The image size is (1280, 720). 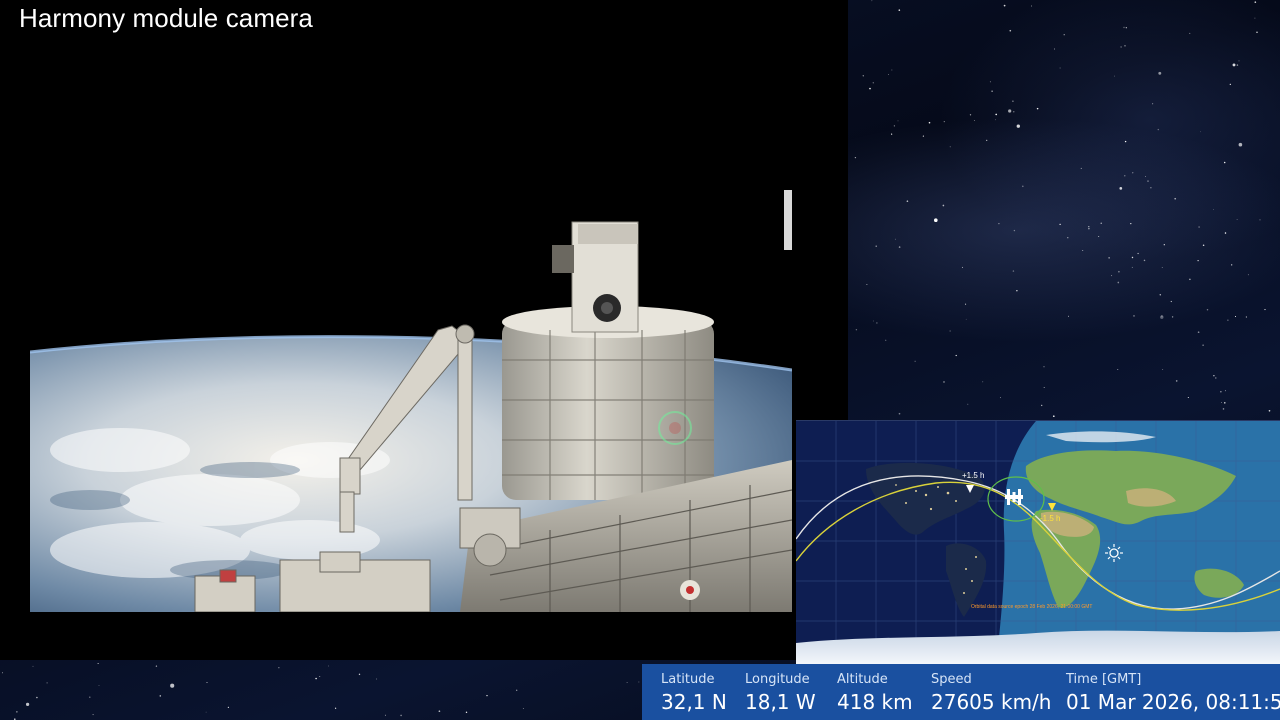 I want to click on latitude-value: 32,1 N, so click(x=694, y=702).